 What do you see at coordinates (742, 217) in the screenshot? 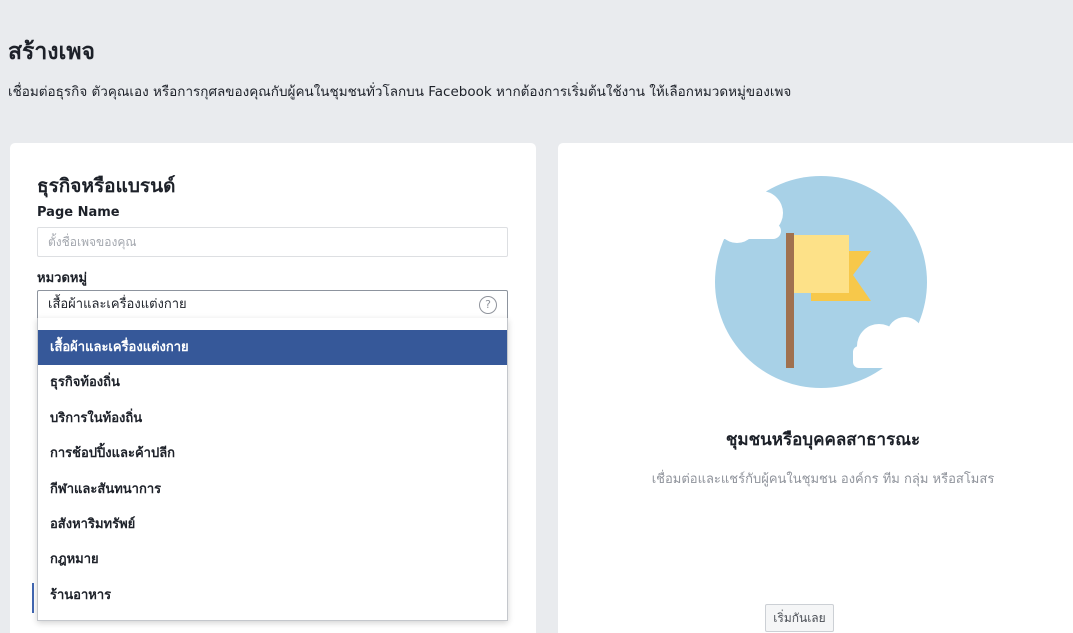
I see `cloud-left` at bounding box center [742, 217].